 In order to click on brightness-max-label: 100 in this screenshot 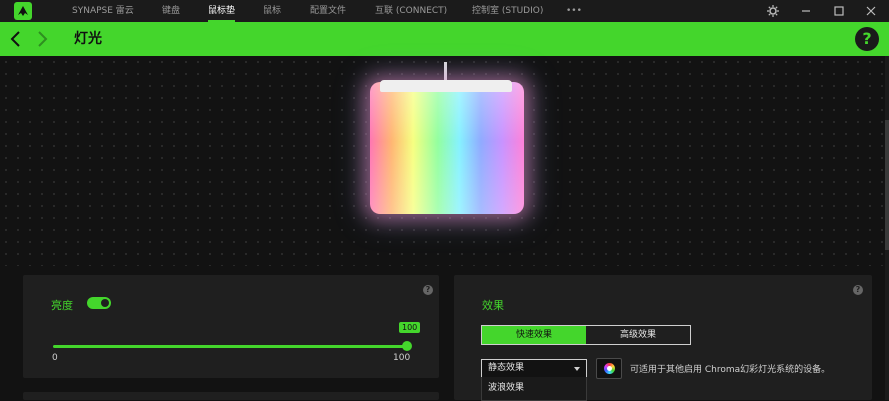, I will do `click(402, 358)`.